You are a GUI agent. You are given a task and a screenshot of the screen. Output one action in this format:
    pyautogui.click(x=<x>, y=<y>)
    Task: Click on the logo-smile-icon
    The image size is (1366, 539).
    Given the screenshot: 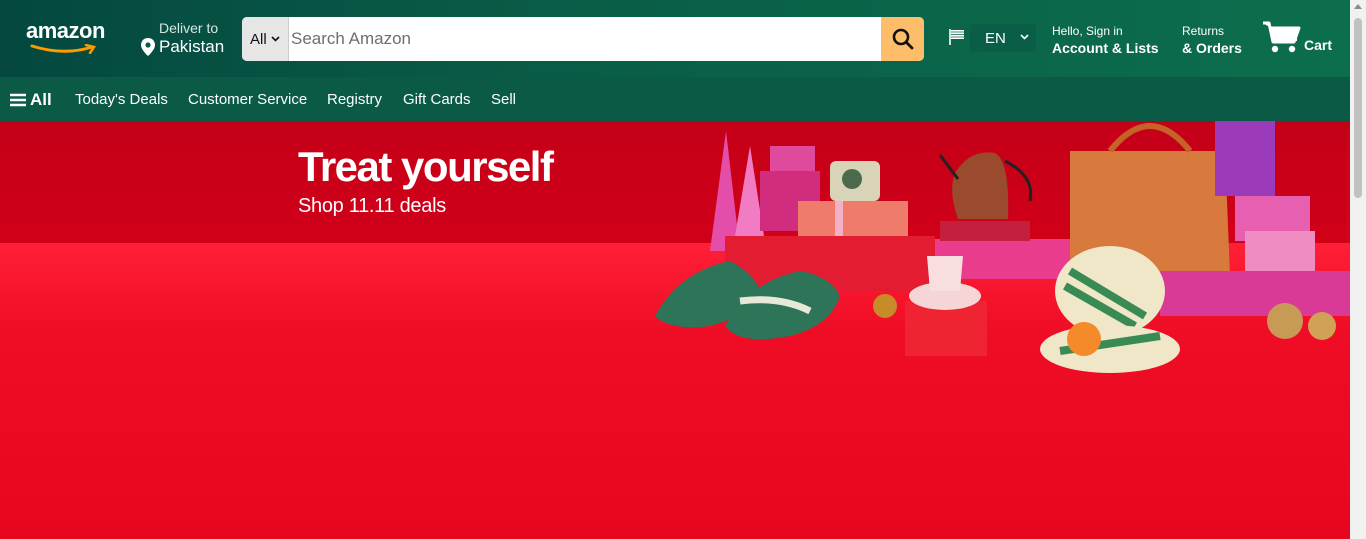 What is the action you would take?
    pyautogui.click(x=63, y=49)
    